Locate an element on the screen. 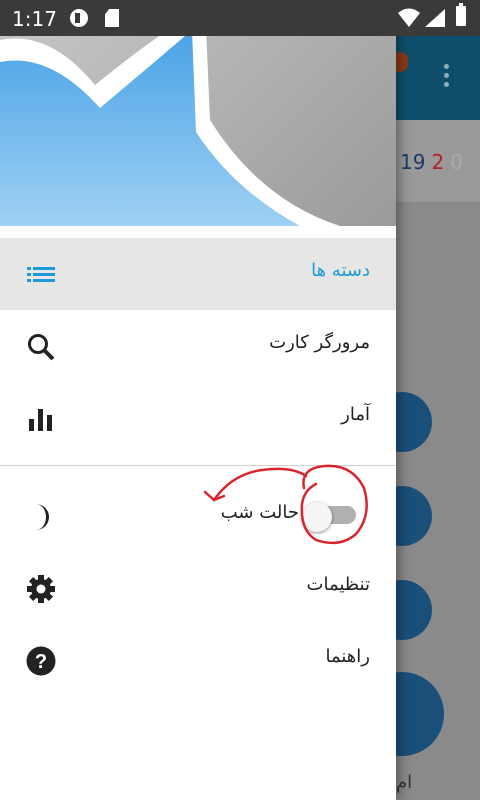  search-icon is located at coordinates (41, 347).